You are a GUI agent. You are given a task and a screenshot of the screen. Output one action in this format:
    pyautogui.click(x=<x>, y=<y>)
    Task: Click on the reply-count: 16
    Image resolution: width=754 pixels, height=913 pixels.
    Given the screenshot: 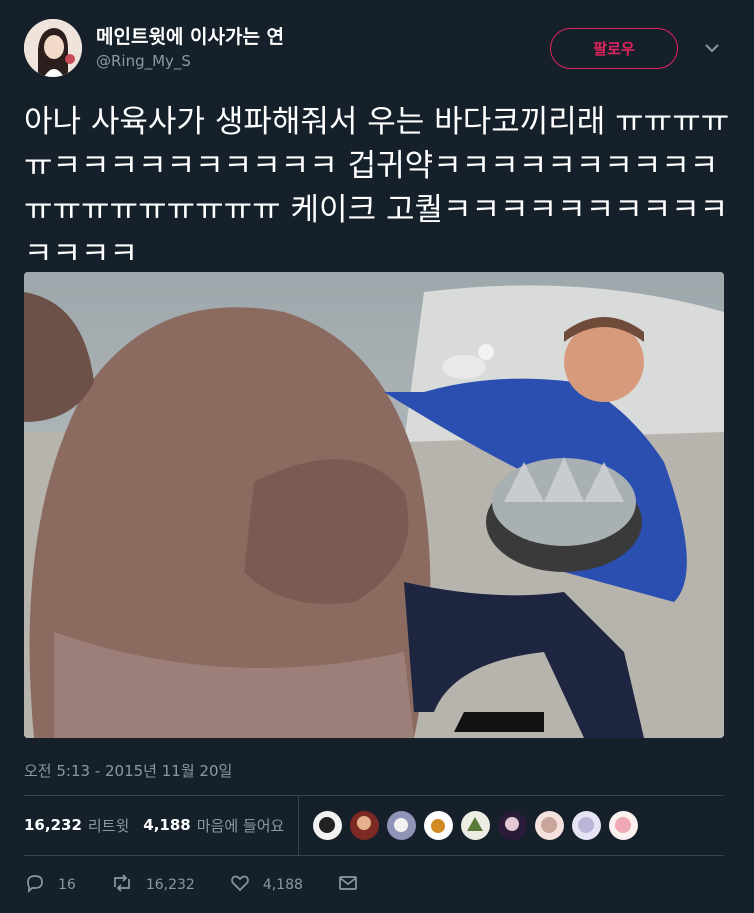 What is the action you would take?
    pyautogui.click(x=67, y=885)
    